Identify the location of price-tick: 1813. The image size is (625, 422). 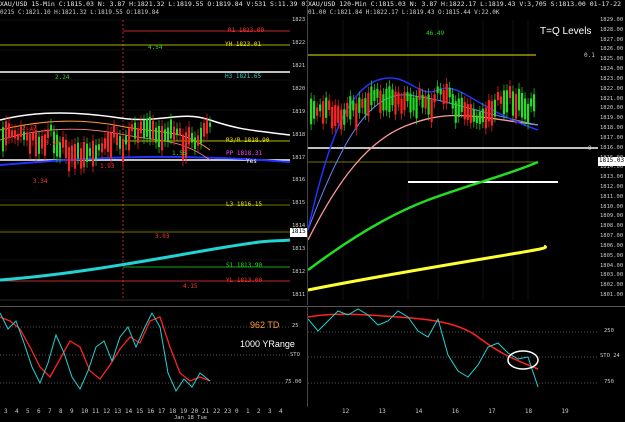
(299, 249).